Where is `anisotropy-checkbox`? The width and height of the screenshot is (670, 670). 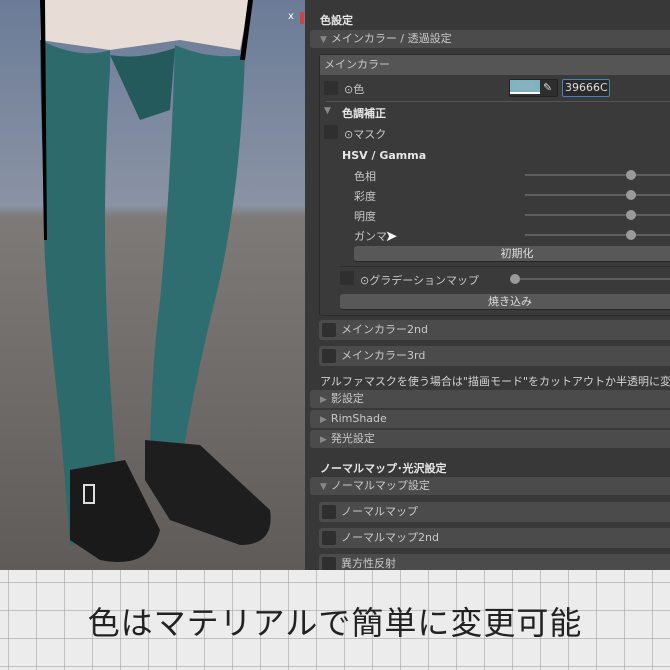 anisotropy-checkbox is located at coordinates (329, 563).